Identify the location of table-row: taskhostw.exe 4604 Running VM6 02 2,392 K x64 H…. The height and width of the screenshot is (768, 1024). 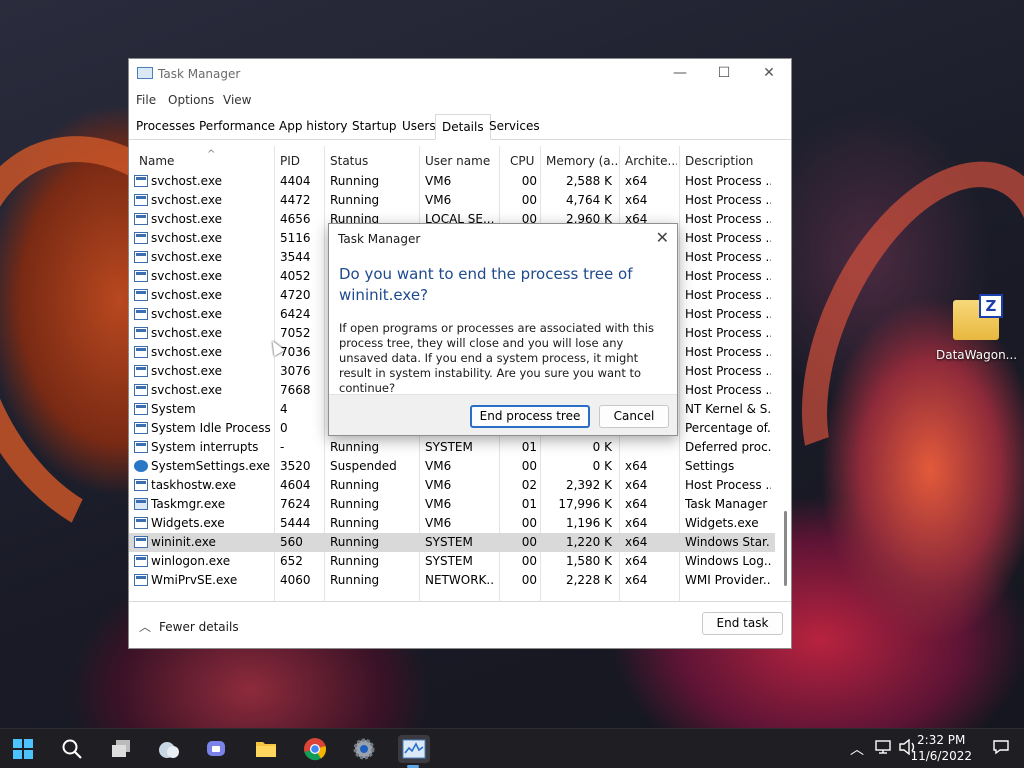
(452, 485).